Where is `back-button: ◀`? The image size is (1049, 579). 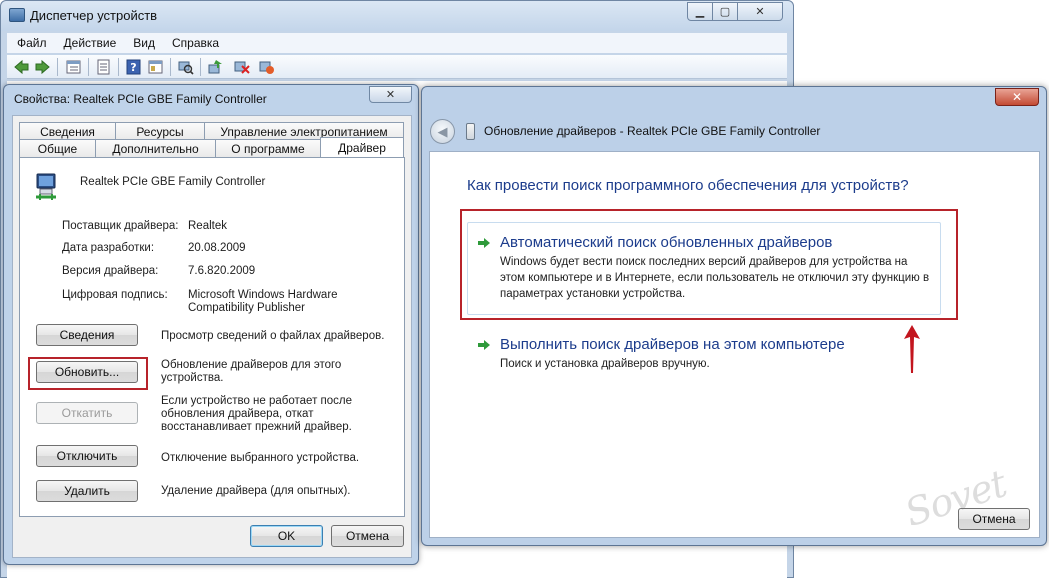
back-button: ◀ is located at coordinates (442, 131).